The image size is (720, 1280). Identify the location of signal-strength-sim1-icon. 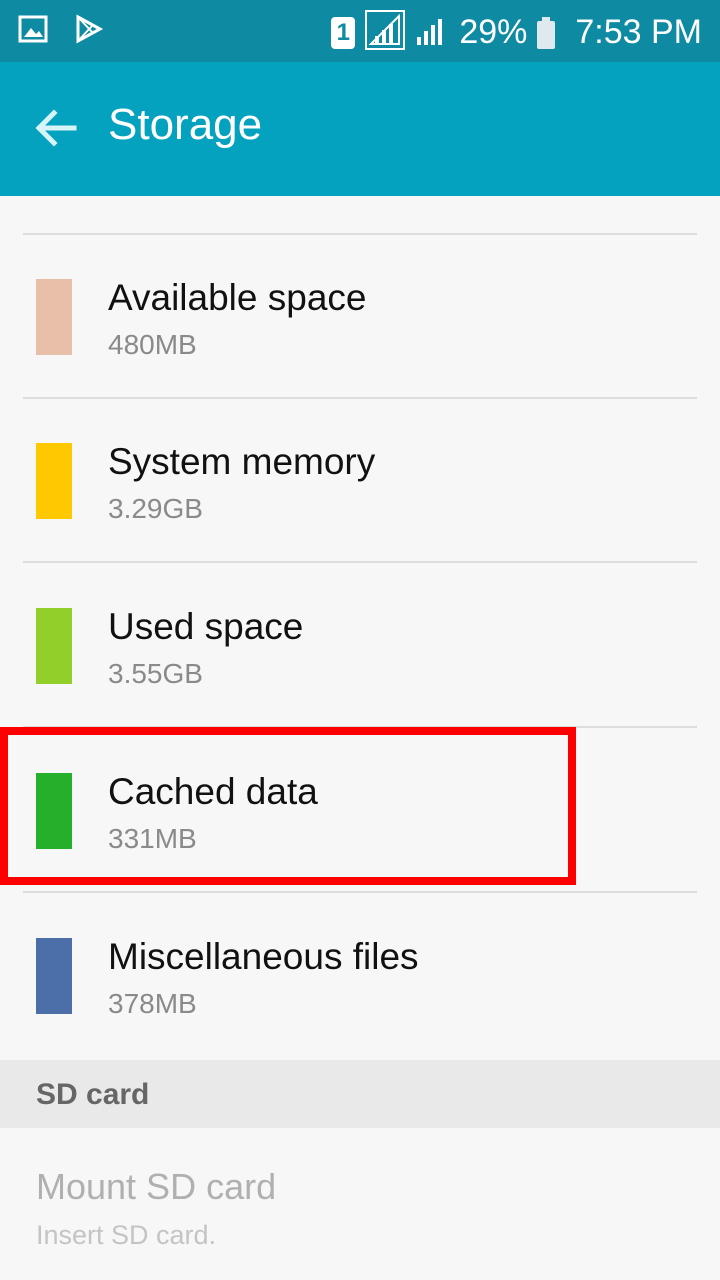
(385, 32).